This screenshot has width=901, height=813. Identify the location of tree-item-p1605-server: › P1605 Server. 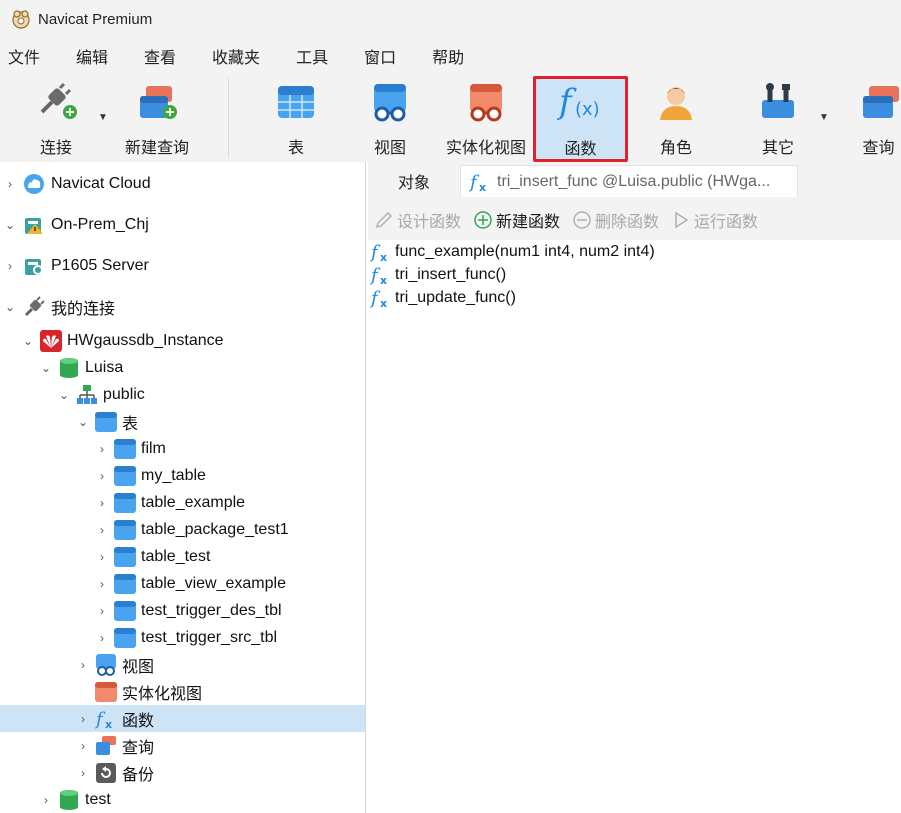
(182, 265).